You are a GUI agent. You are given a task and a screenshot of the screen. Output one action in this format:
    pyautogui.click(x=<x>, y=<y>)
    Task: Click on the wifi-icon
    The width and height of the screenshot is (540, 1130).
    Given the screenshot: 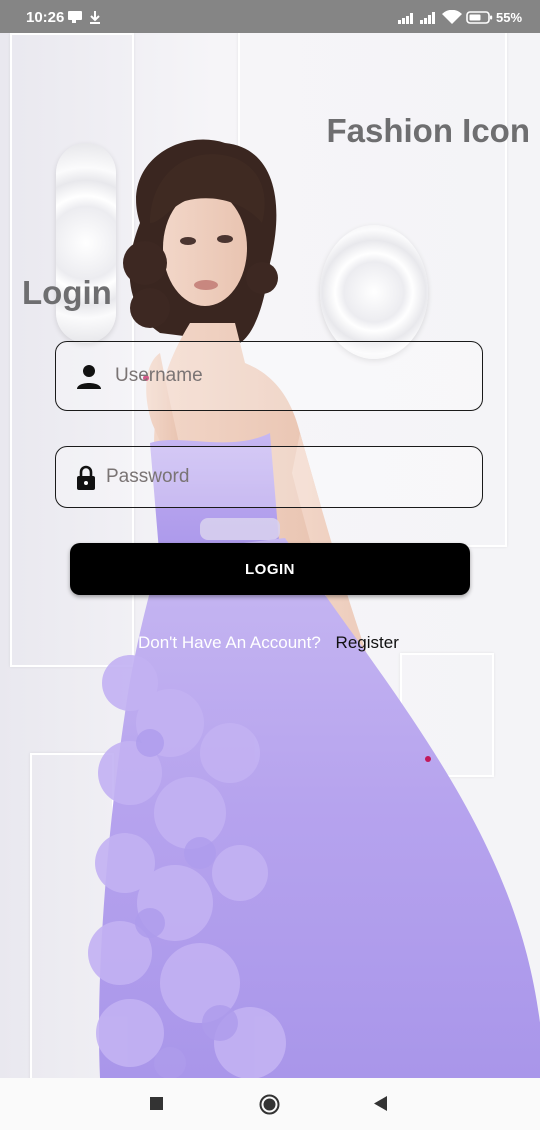 What is the action you would take?
    pyautogui.click(x=452, y=17)
    